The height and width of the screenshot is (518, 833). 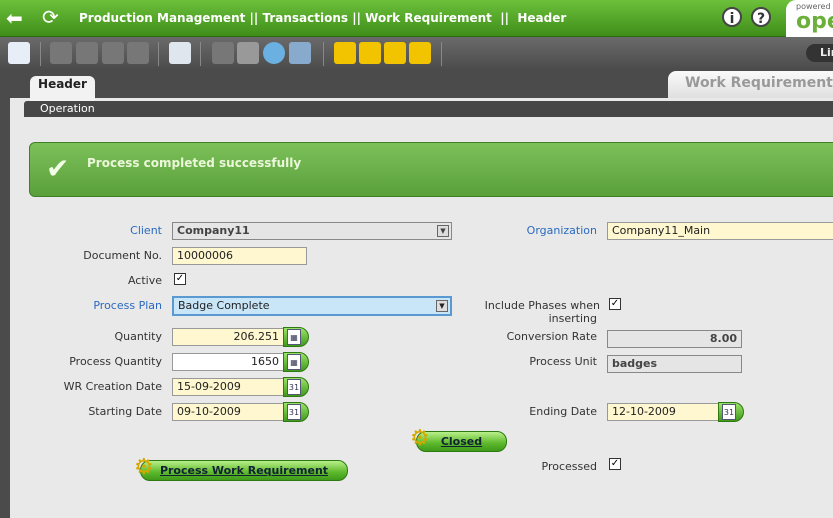 What do you see at coordinates (180, 53) in the screenshot?
I see `delete-icon` at bounding box center [180, 53].